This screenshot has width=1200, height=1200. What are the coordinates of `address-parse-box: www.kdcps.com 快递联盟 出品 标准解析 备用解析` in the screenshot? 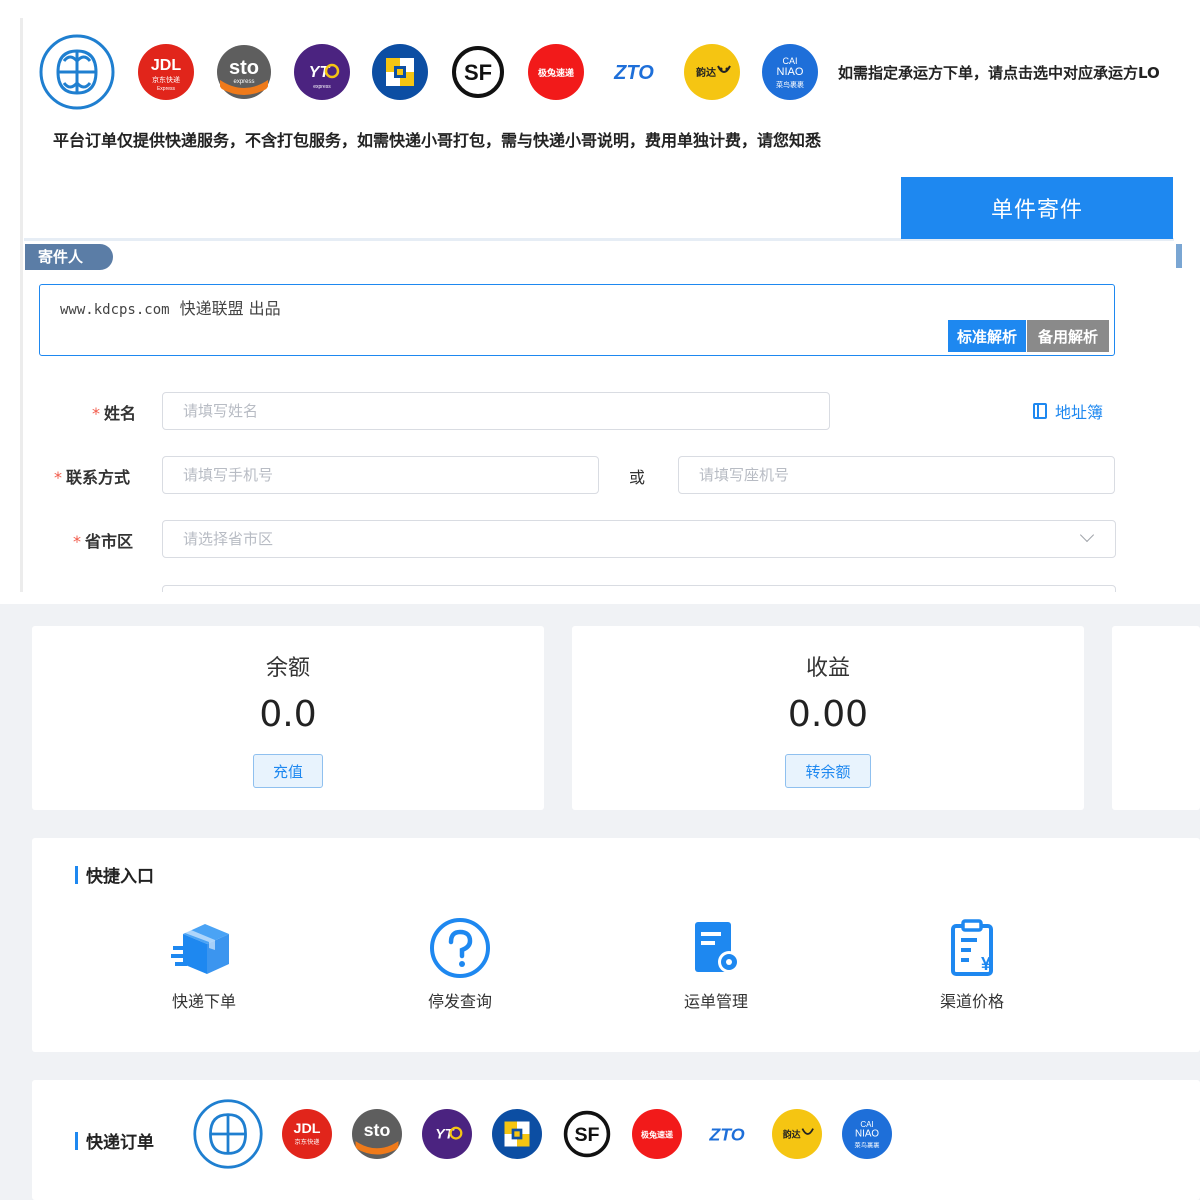 It's located at (577, 320).